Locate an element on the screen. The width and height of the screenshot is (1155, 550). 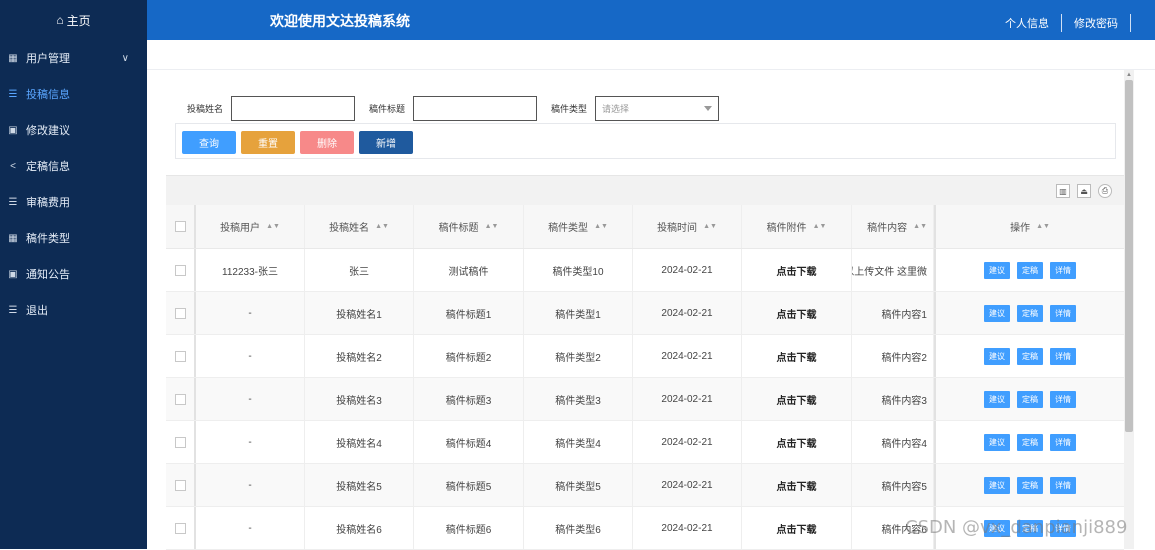
grid-icon: ▦ is located at coordinates (13, 58).